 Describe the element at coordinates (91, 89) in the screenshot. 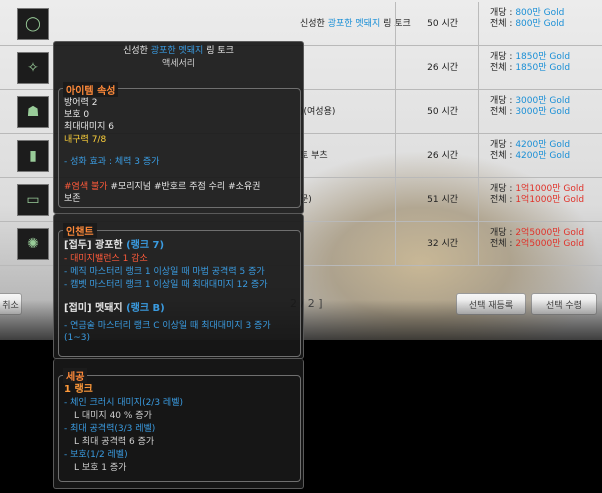

I see `attribute-header: 아이템 속성` at that location.